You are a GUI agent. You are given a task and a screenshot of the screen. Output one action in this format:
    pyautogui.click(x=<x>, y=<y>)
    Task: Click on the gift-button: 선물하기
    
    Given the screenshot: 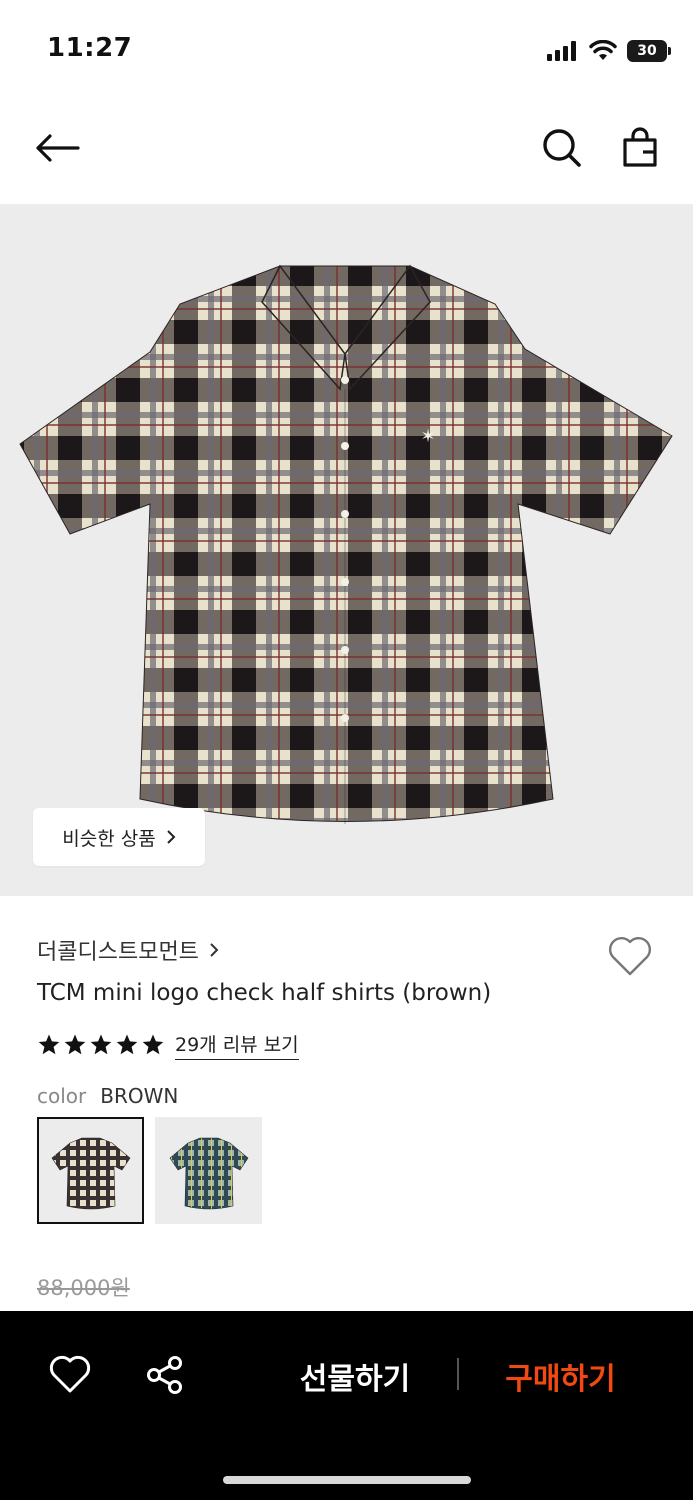 What is the action you would take?
    pyautogui.click(x=355, y=1376)
    